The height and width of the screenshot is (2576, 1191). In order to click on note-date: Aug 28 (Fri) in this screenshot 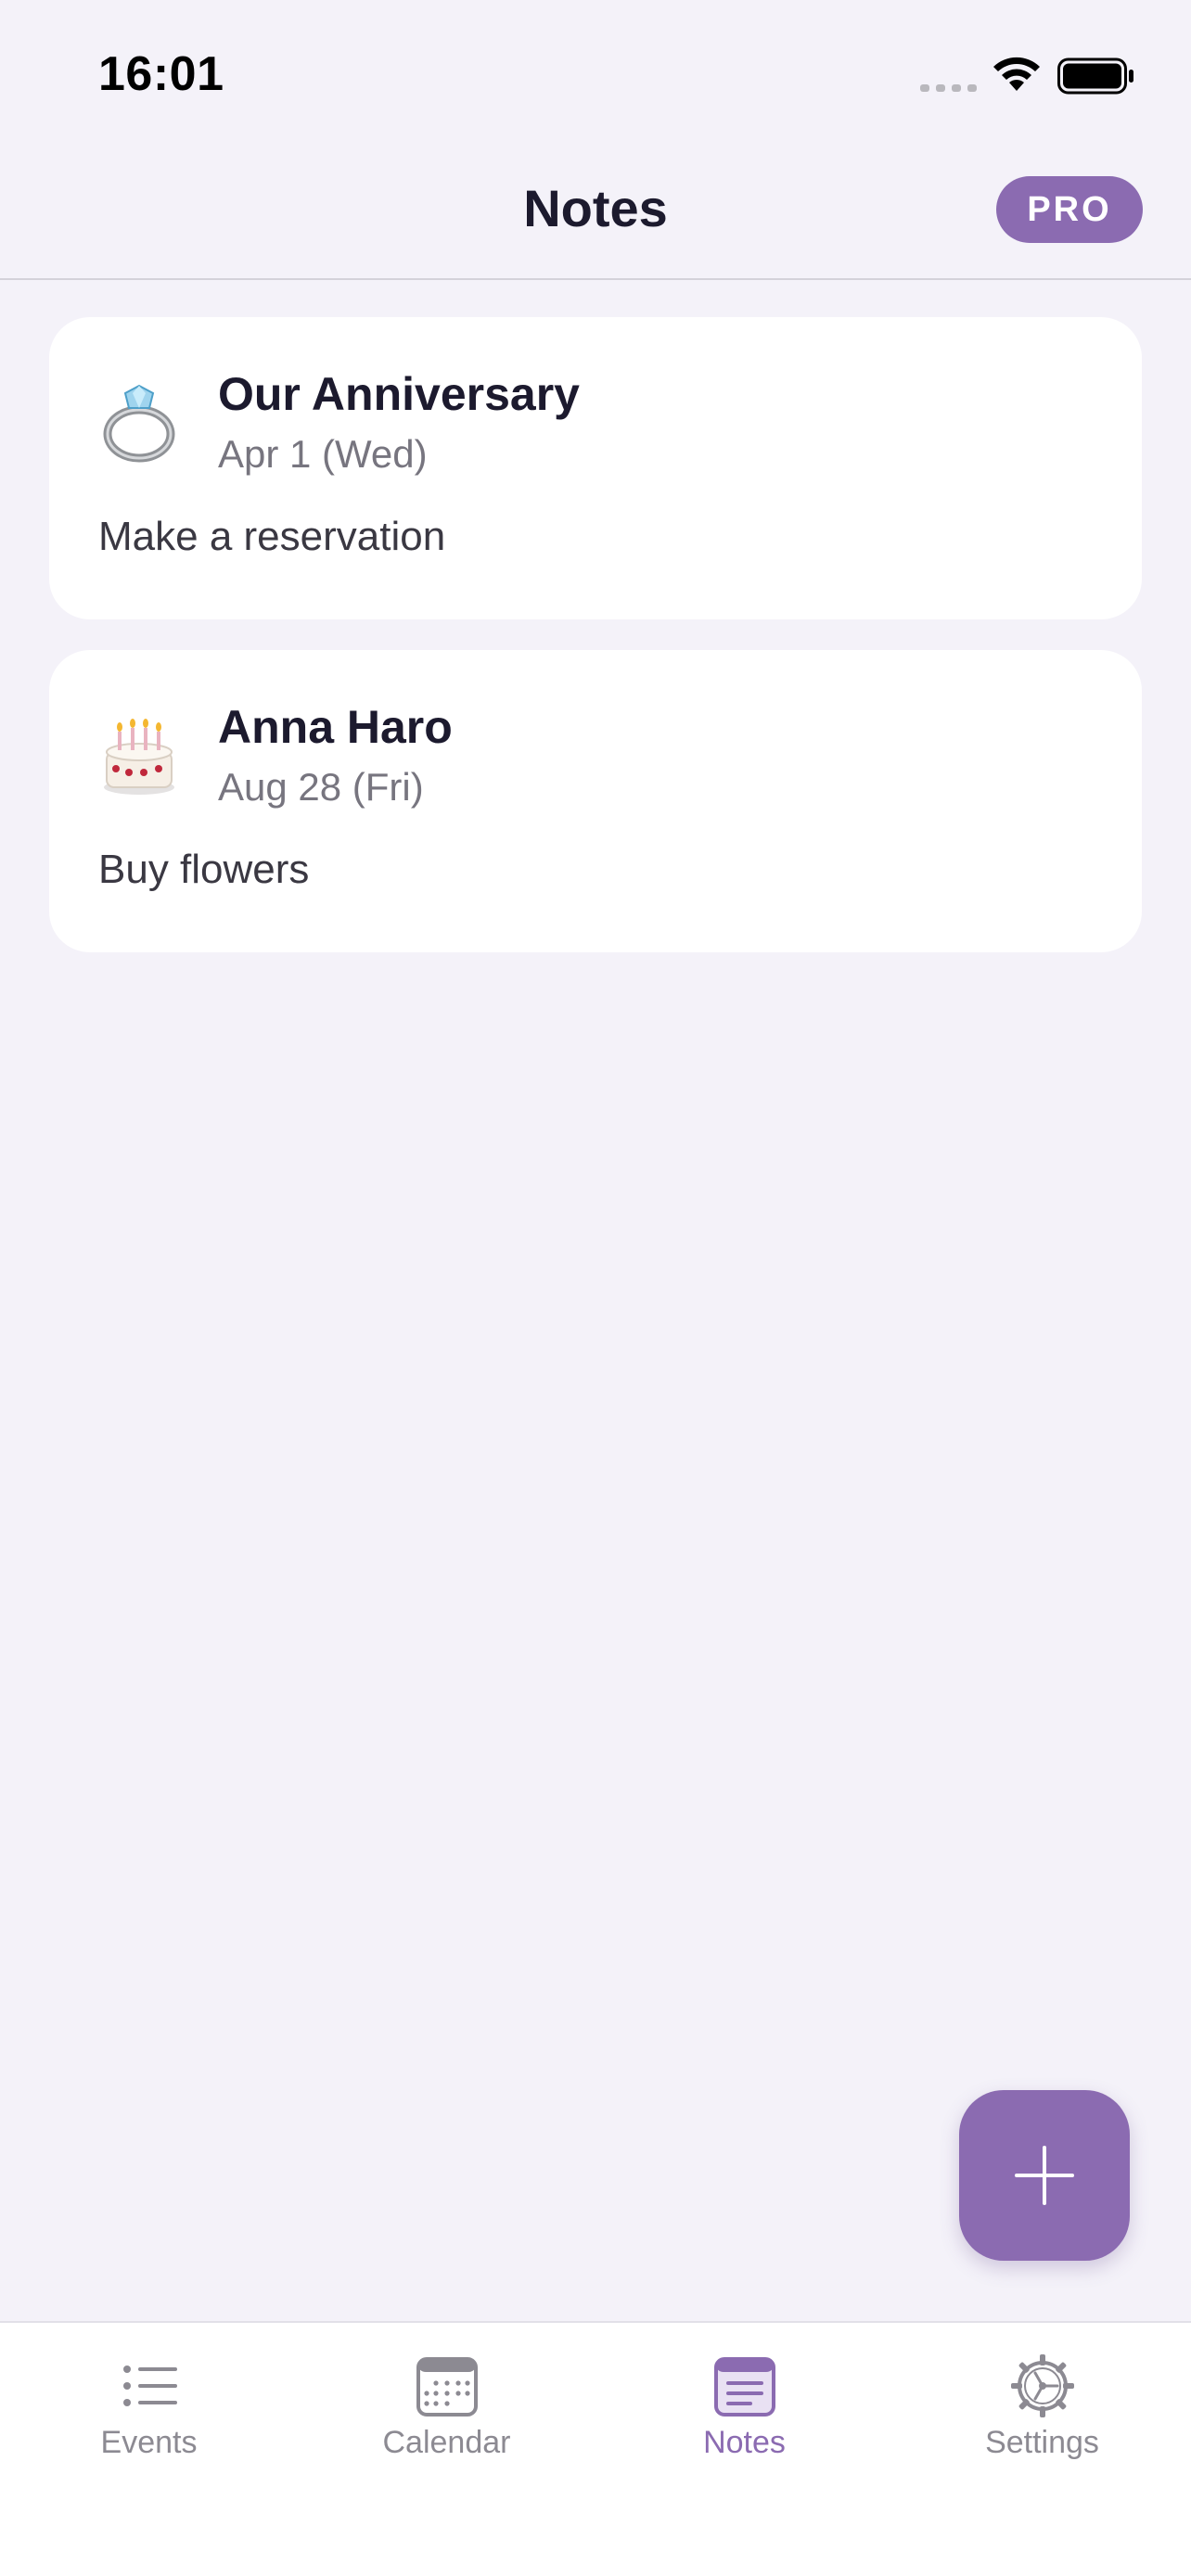, I will do `click(321, 787)`.